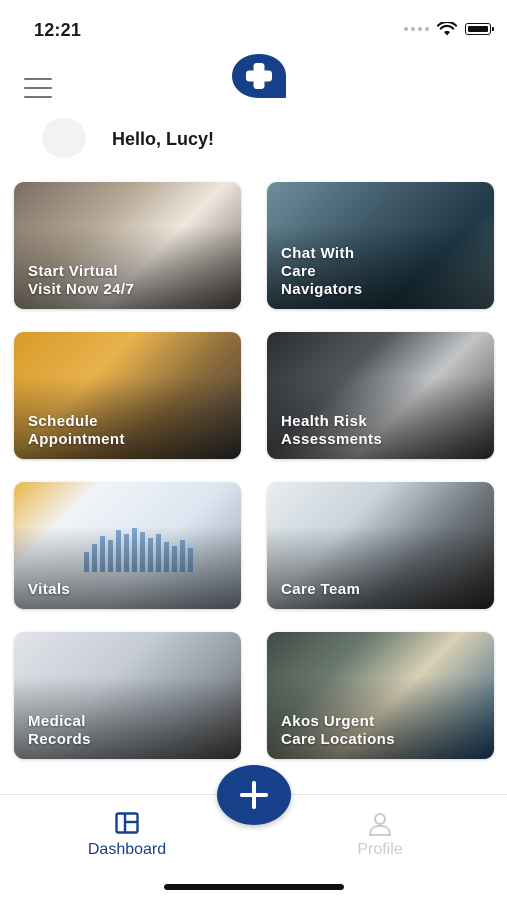 The height and width of the screenshot is (900, 507). I want to click on tile-schedule-appointment: Schedule Appointment, so click(127, 395).